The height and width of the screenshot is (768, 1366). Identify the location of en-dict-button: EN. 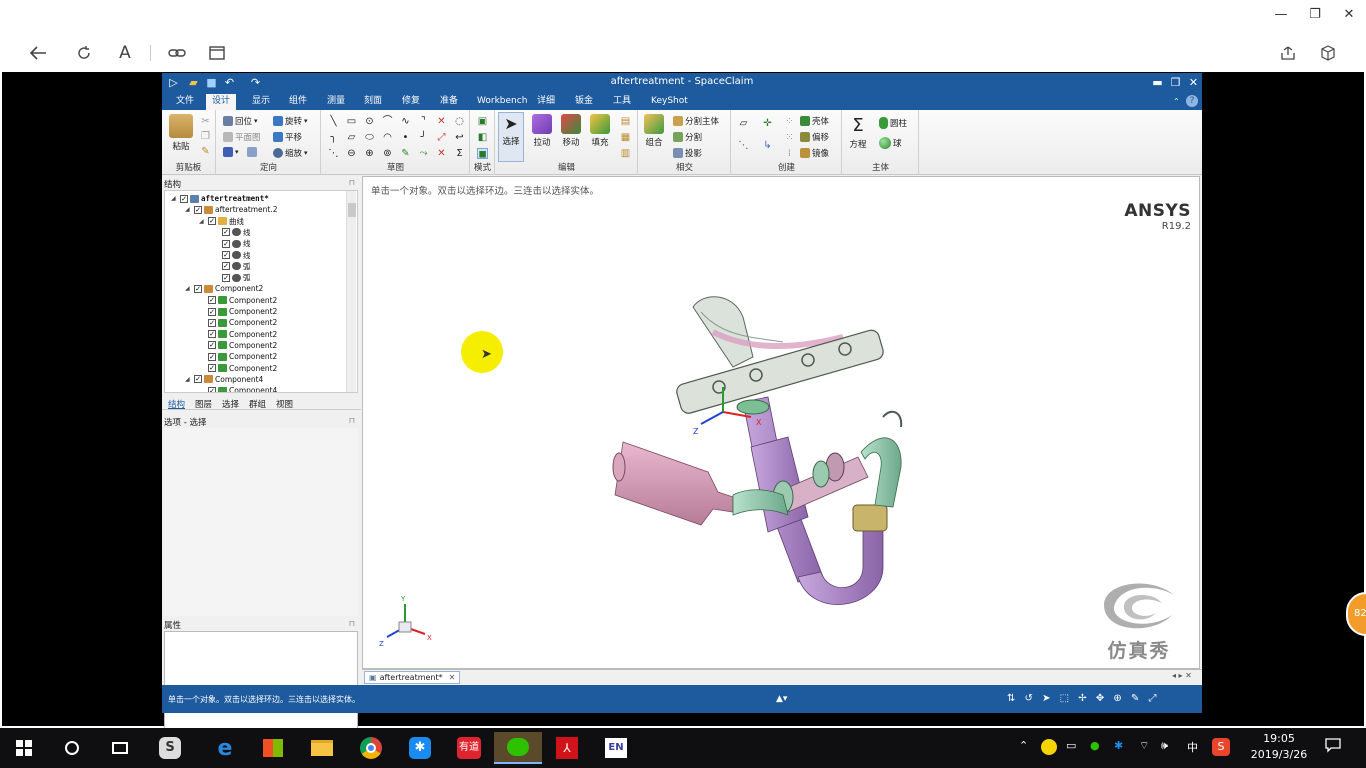
(616, 748).